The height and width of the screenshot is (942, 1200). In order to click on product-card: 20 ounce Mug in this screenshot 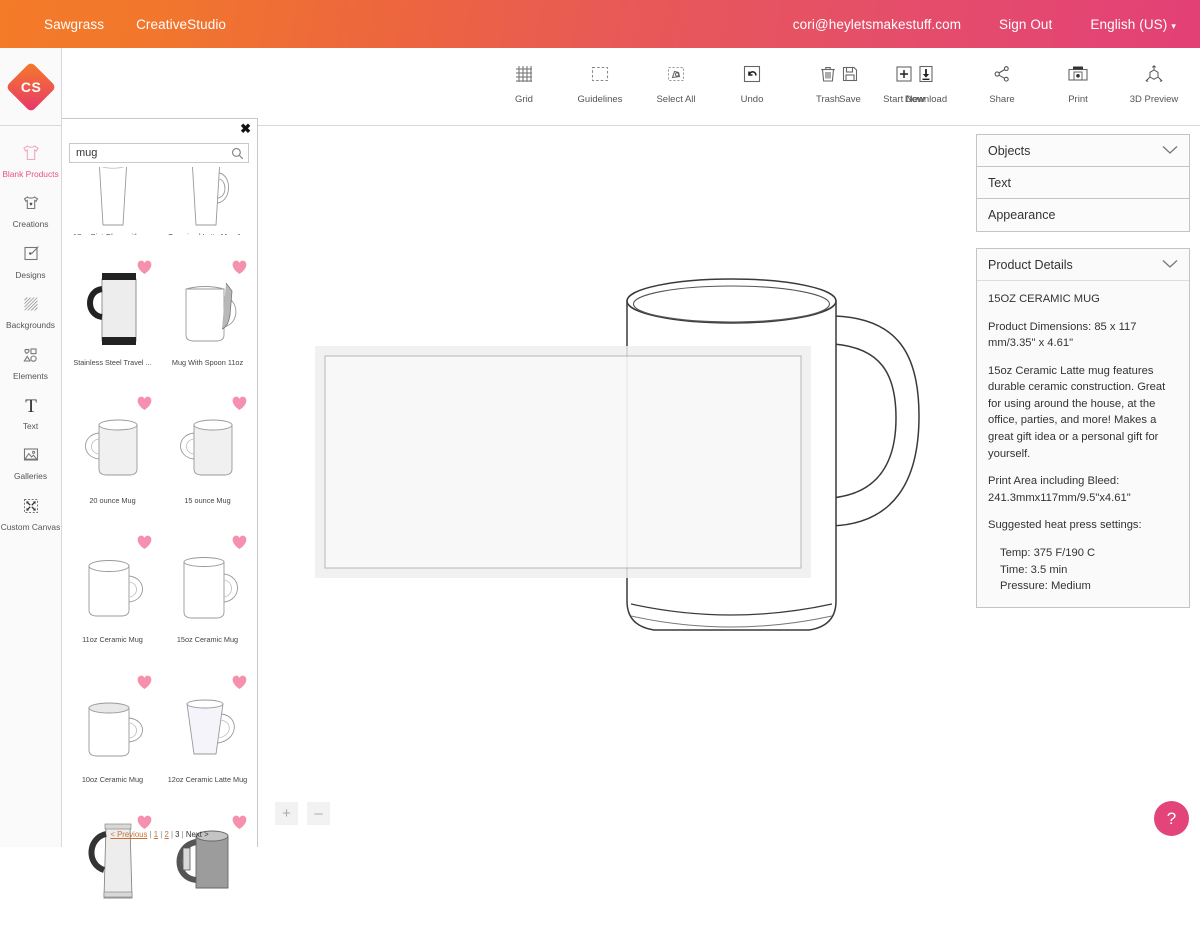, I will do `click(112, 454)`.